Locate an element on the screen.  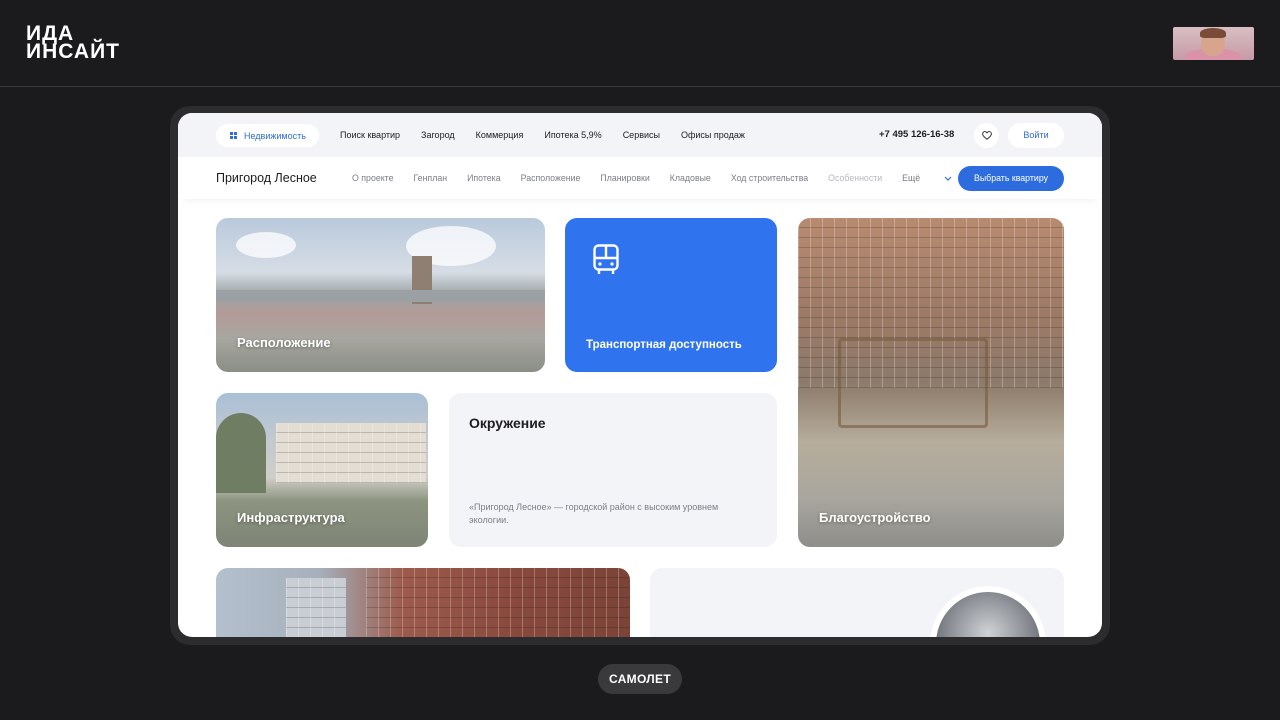
interior-photo is located at coordinates (988, 611).